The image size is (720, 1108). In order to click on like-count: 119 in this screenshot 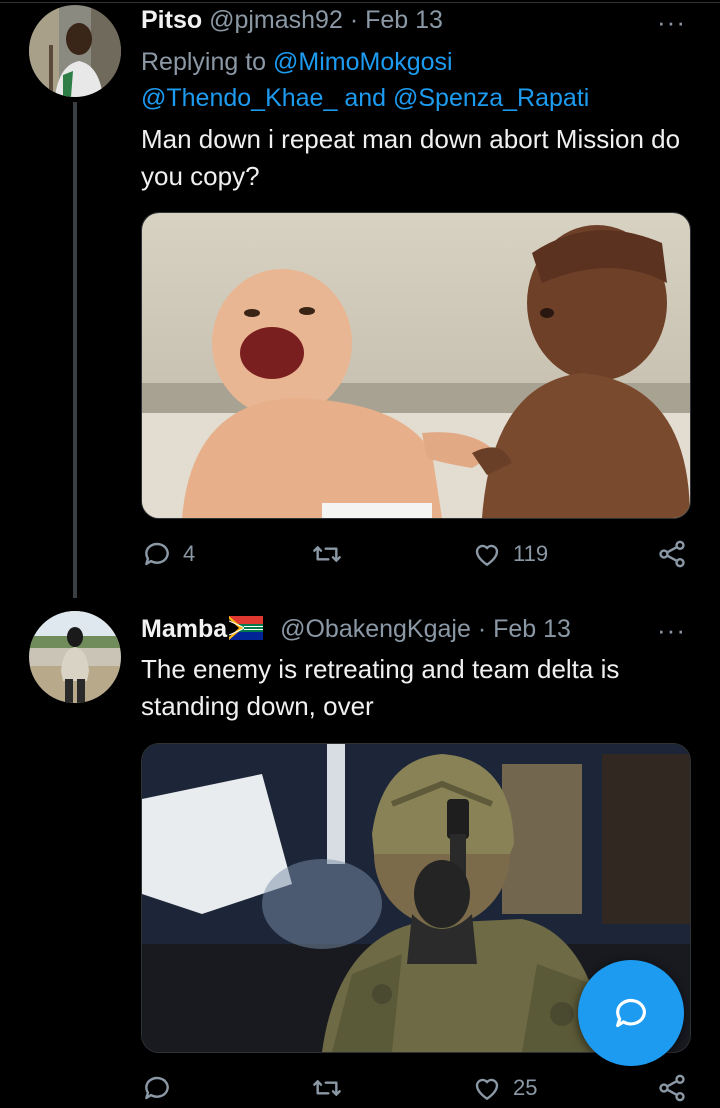, I will do `click(531, 553)`.